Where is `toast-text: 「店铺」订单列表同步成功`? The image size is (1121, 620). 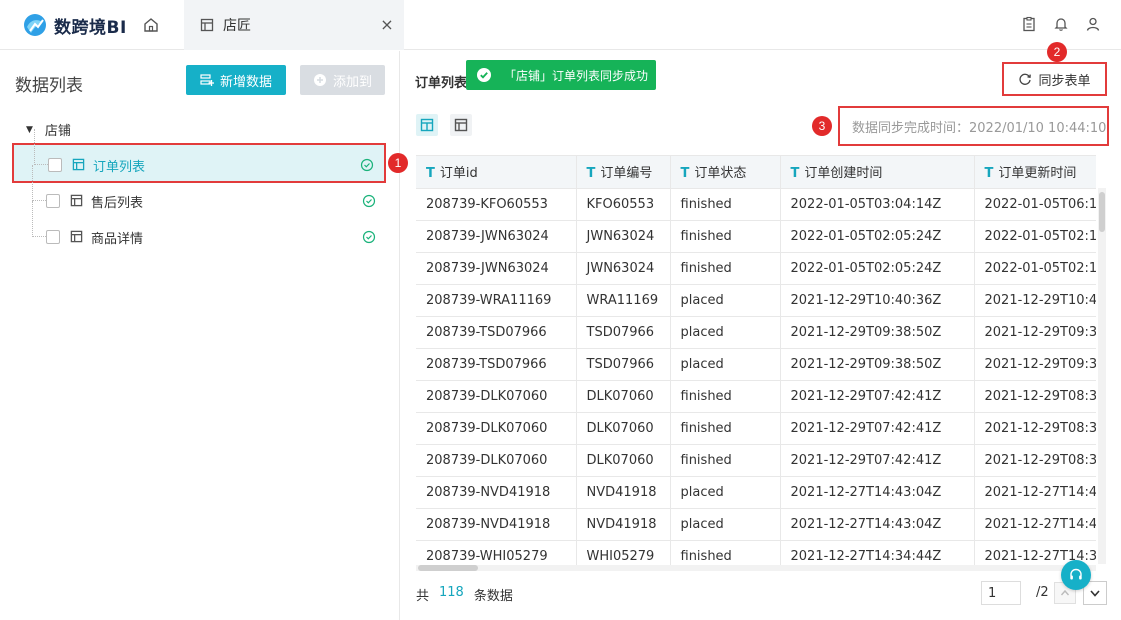 toast-text: 「店铺」订单列表同步成功 is located at coordinates (576, 75).